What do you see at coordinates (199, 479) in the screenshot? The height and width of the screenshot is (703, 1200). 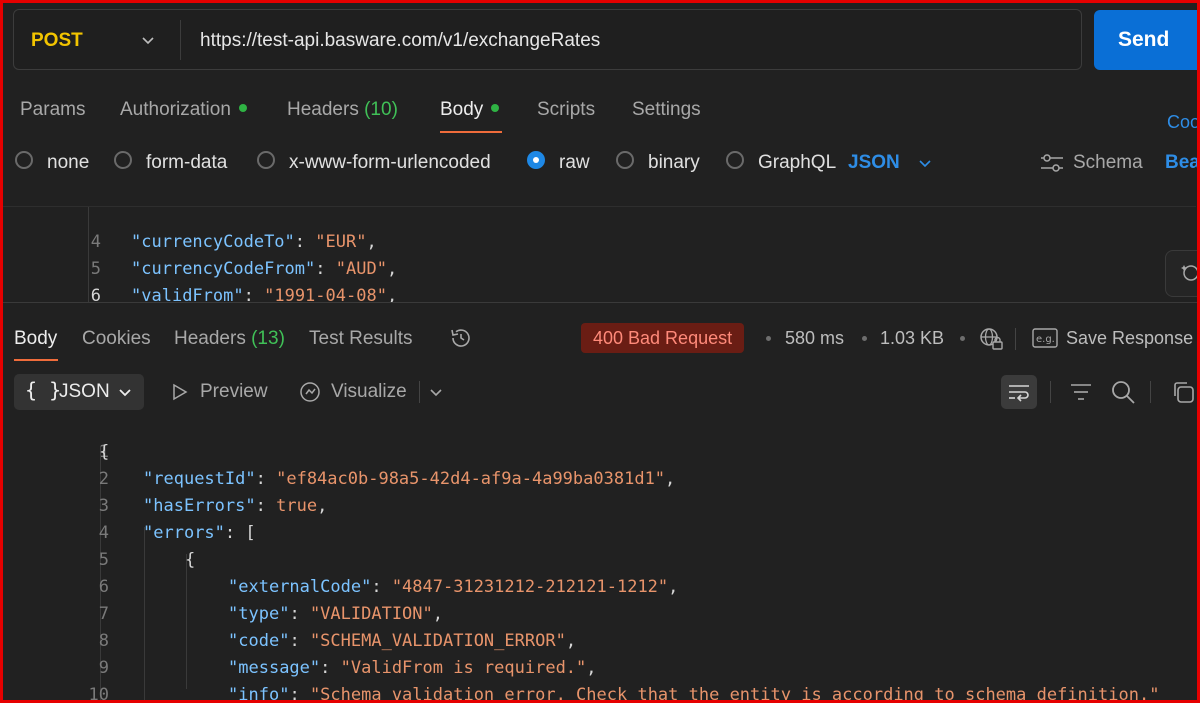 I see `json-key: requestId` at bounding box center [199, 479].